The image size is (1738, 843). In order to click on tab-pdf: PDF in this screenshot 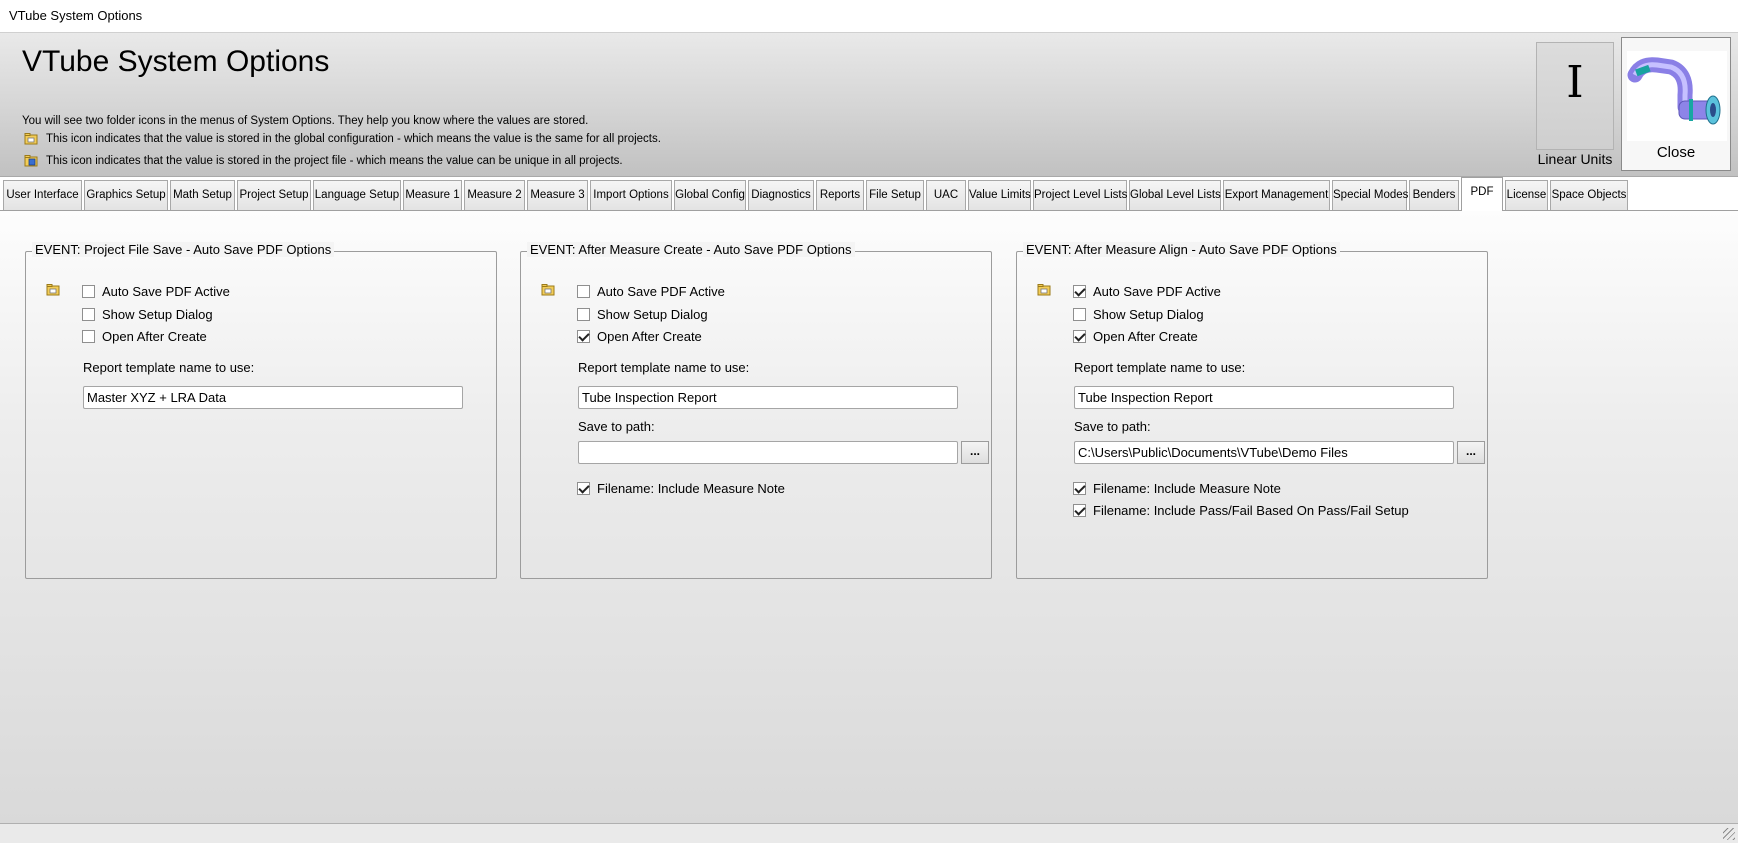, I will do `click(1482, 194)`.